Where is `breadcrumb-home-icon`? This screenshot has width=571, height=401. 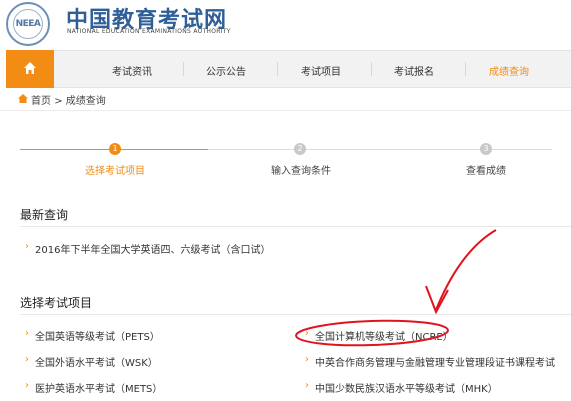
breadcrumb-home-icon is located at coordinates (23, 98).